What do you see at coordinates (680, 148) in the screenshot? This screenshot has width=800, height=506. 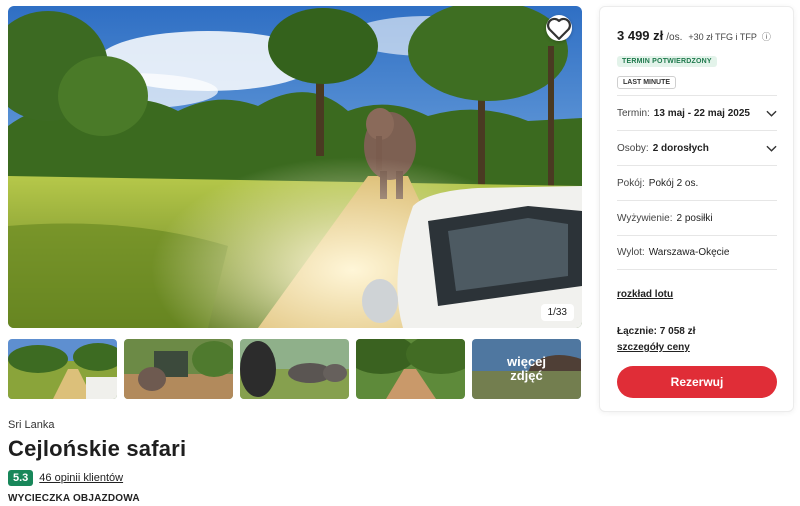 I see `persons-value: 2 dorosłych` at bounding box center [680, 148].